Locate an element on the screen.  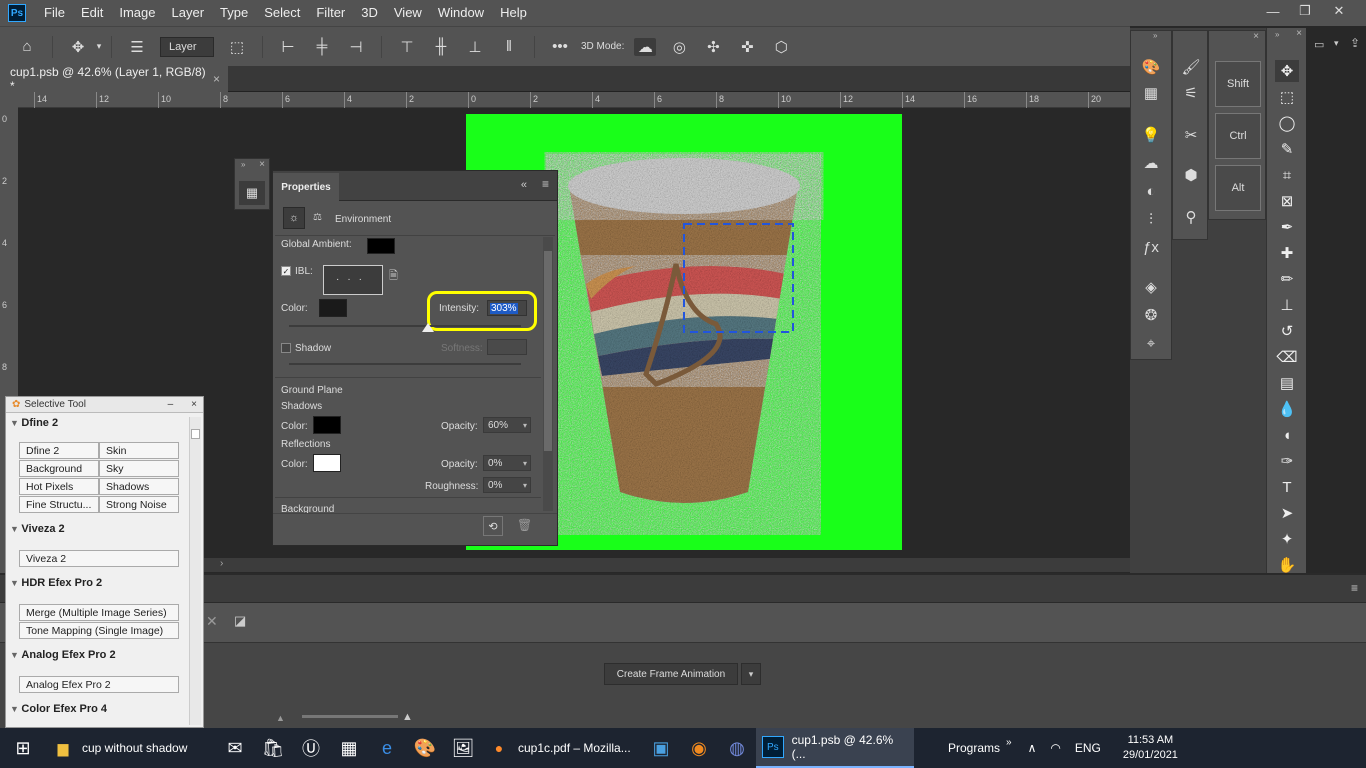
align-left-icon: ⊢ is located at coordinates (288, 47).